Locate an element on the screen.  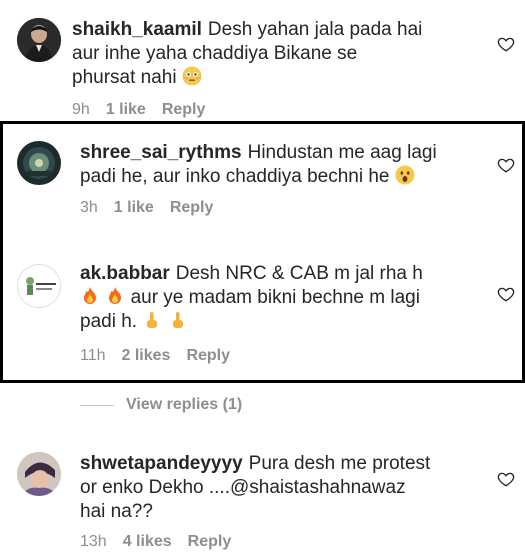
comment-text-line: aur inhe yaha chaddiya Bikane se is located at coordinates (215, 53).